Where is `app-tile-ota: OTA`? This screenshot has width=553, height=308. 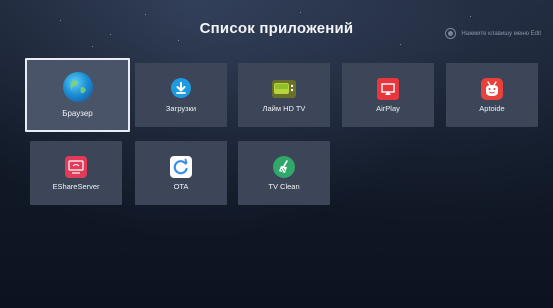 app-tile-ota: OTA is located at coordinates (181, 173).